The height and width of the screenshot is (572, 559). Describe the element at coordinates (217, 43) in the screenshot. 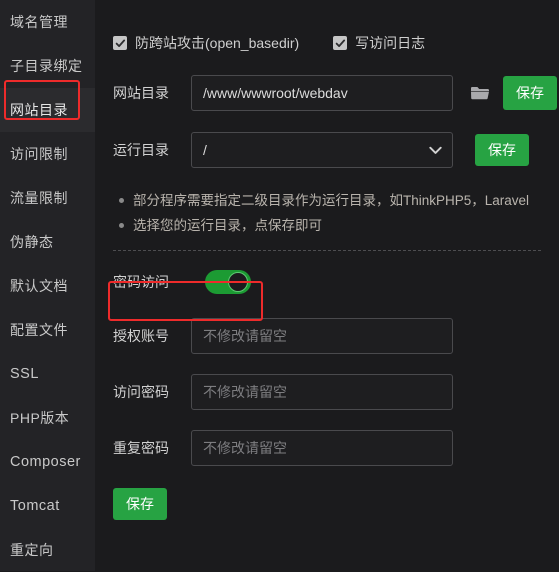

I see `checkbox-label: 防跨站攻击(open_basedir)` at that location.